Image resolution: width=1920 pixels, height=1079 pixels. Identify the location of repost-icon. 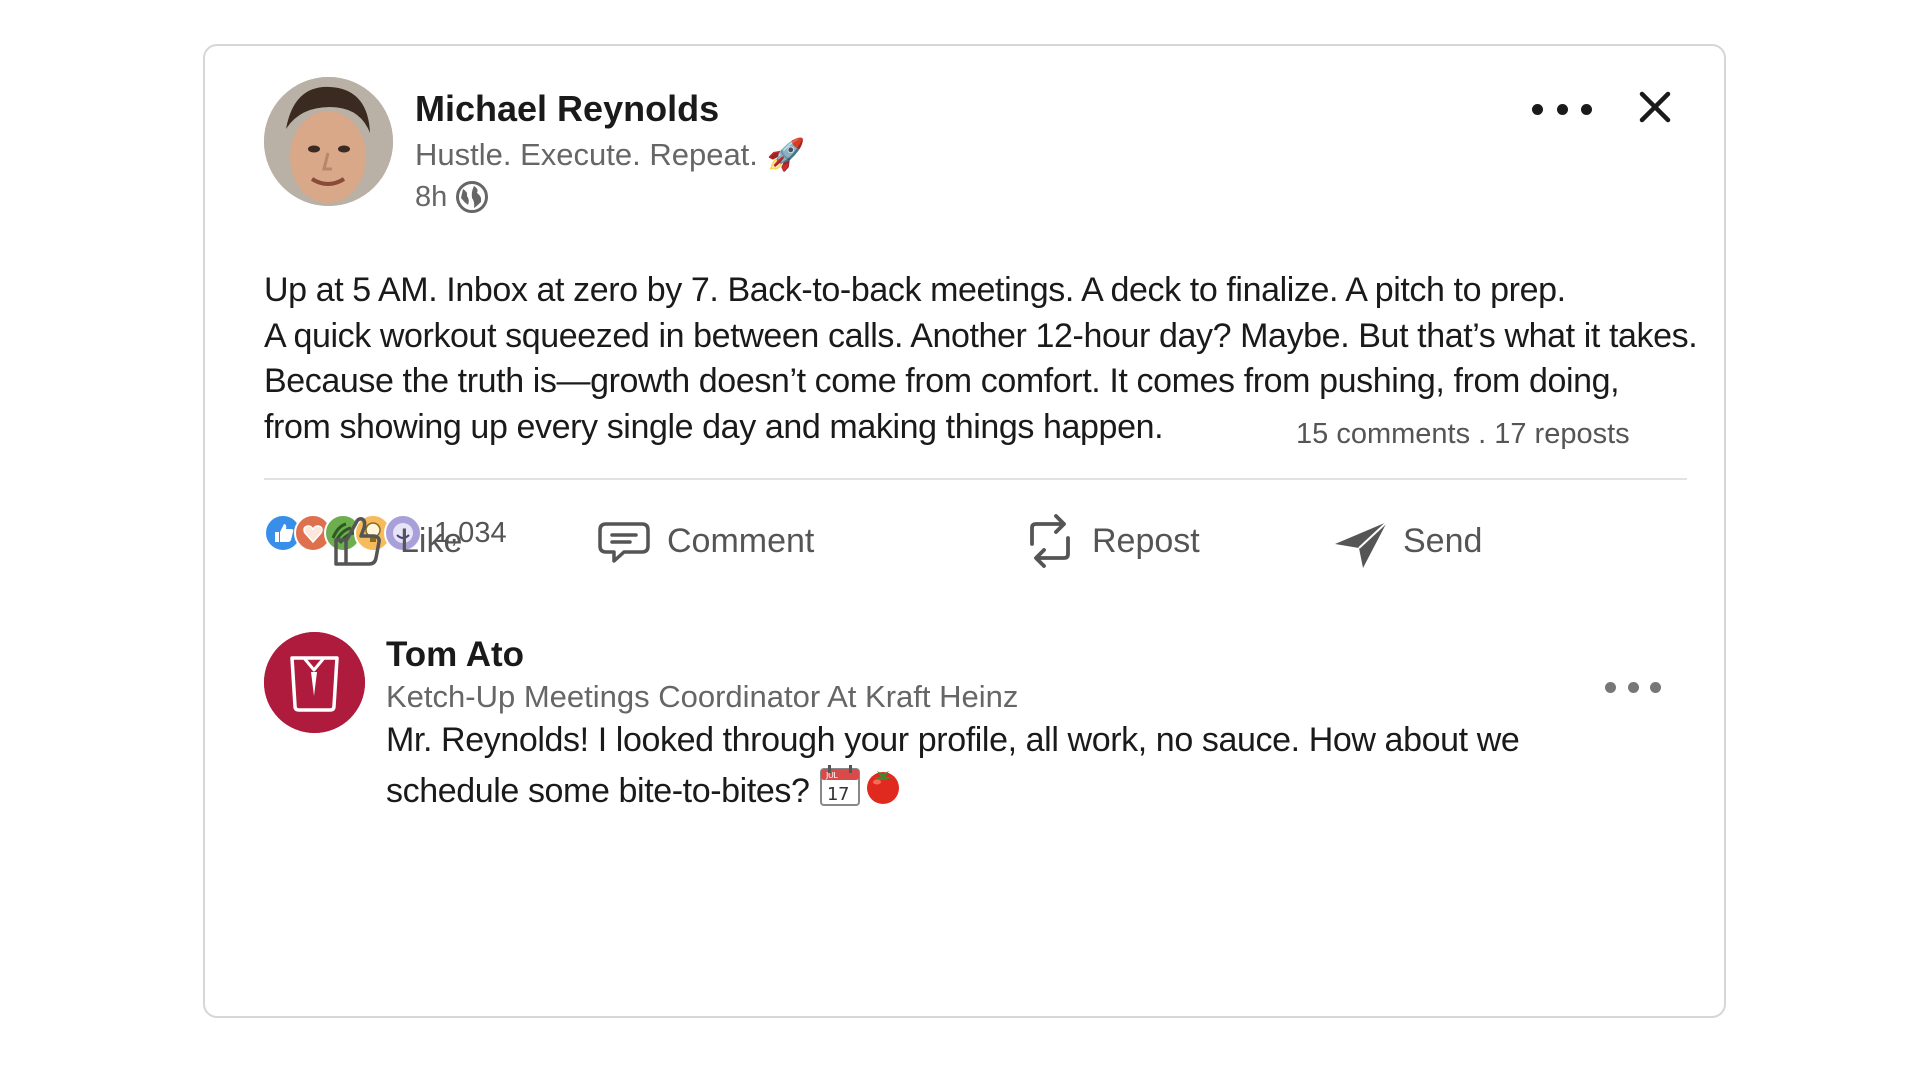
(1050, 541).